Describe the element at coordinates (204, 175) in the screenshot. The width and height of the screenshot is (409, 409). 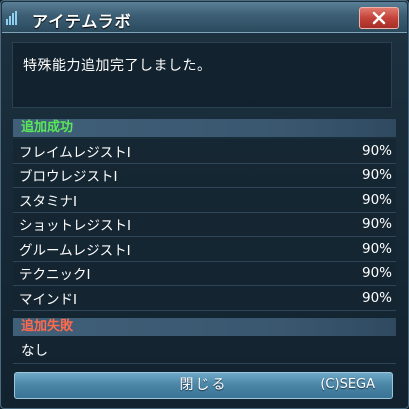
I see `list-item: ブロウレジストI 90%` at that location.